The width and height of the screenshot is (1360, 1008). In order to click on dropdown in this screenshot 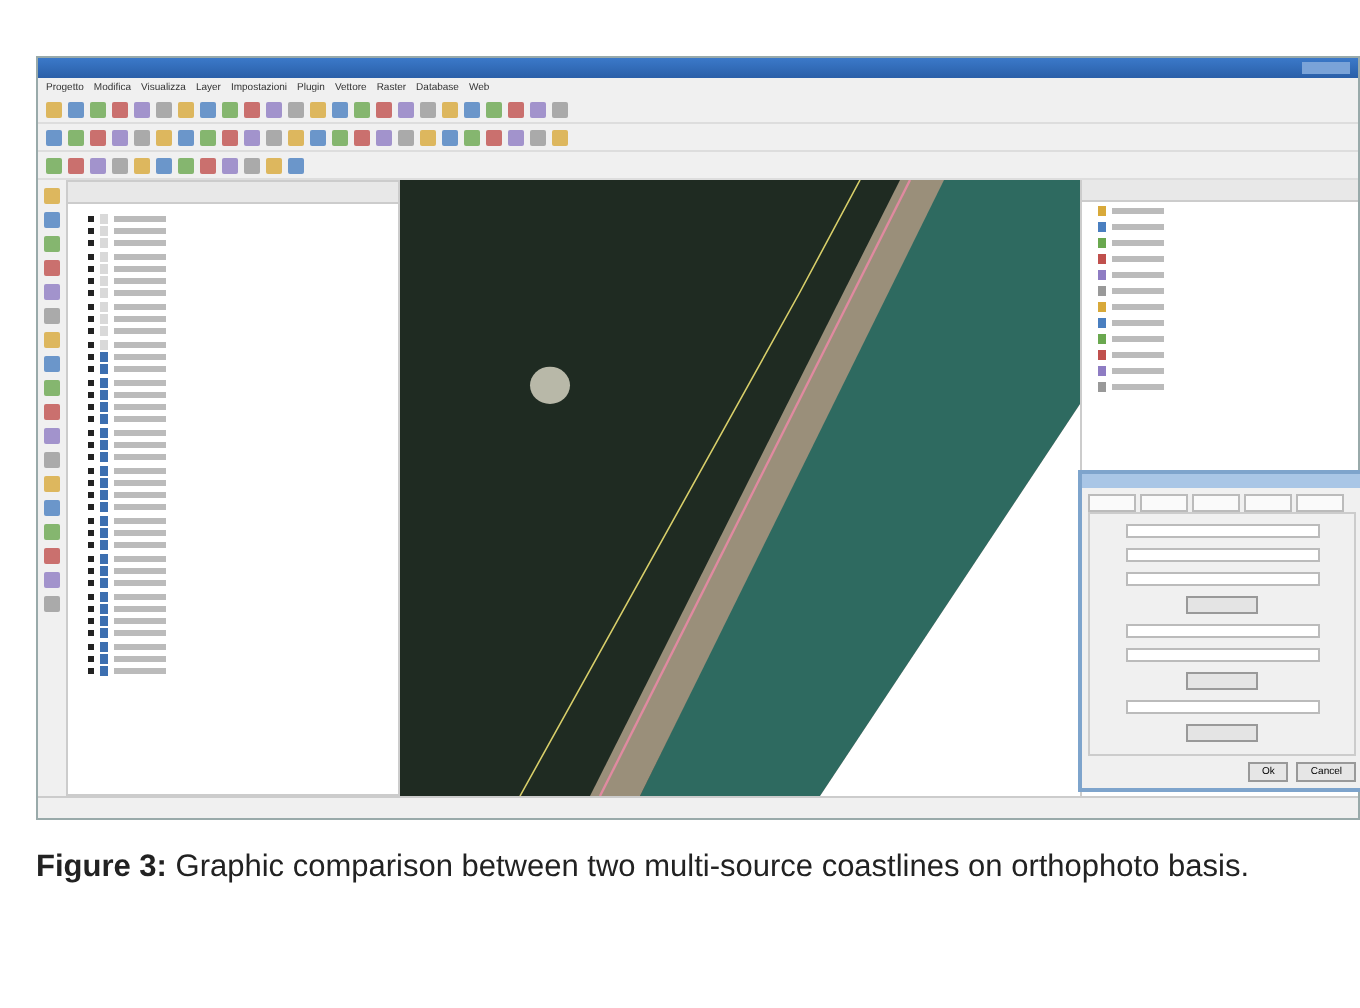, I will do `click(1222, 655)`.